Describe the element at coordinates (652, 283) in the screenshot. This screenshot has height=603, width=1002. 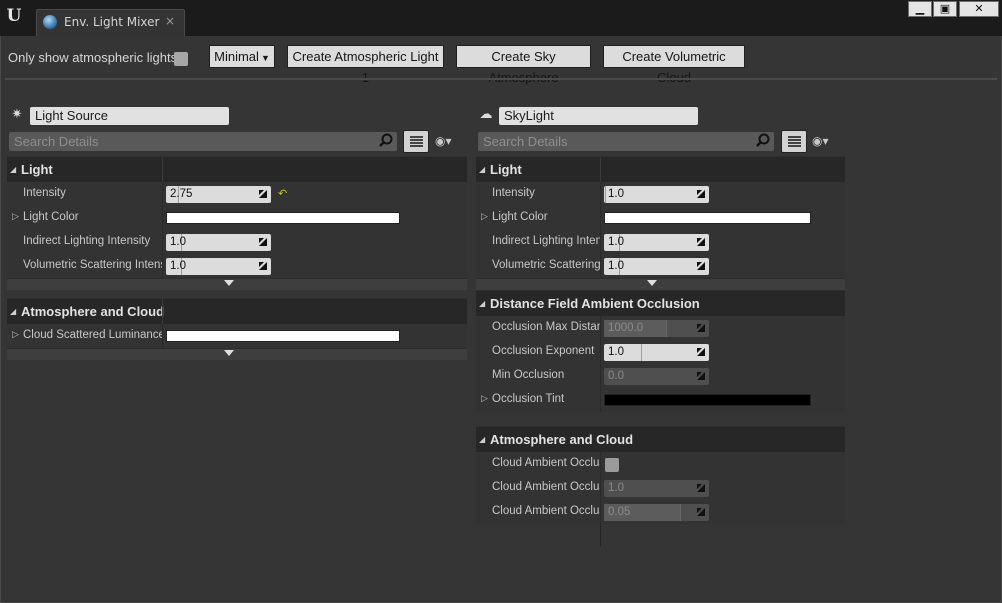
I see `expand-advanced-icon` at that location.